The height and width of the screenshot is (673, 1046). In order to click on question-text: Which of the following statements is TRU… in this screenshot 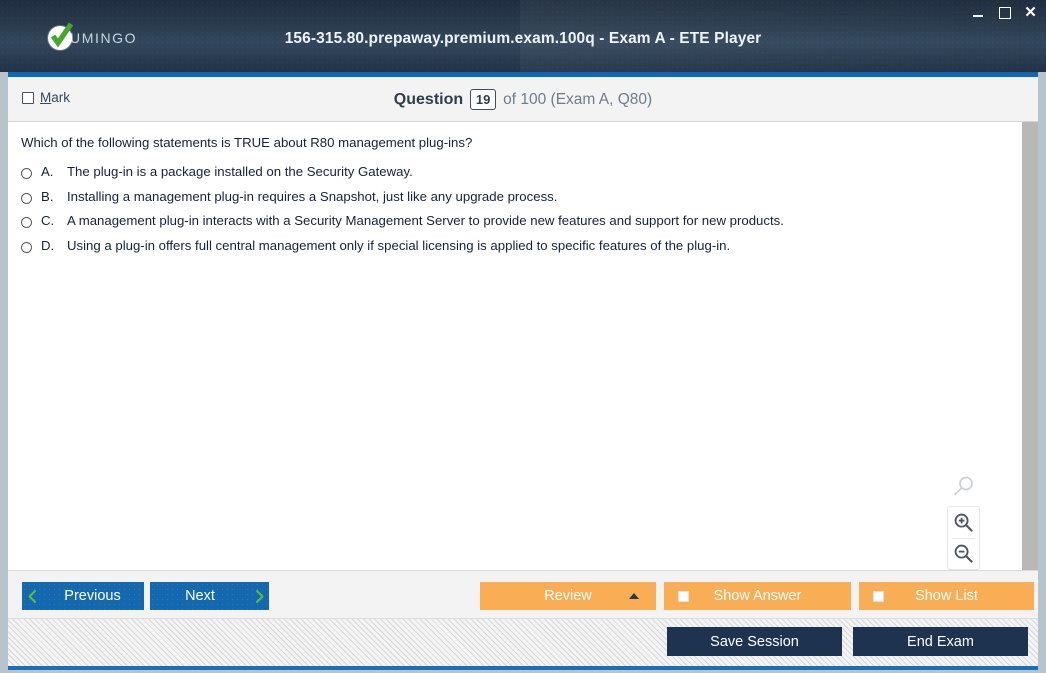, I will do `click(247, 142)`.